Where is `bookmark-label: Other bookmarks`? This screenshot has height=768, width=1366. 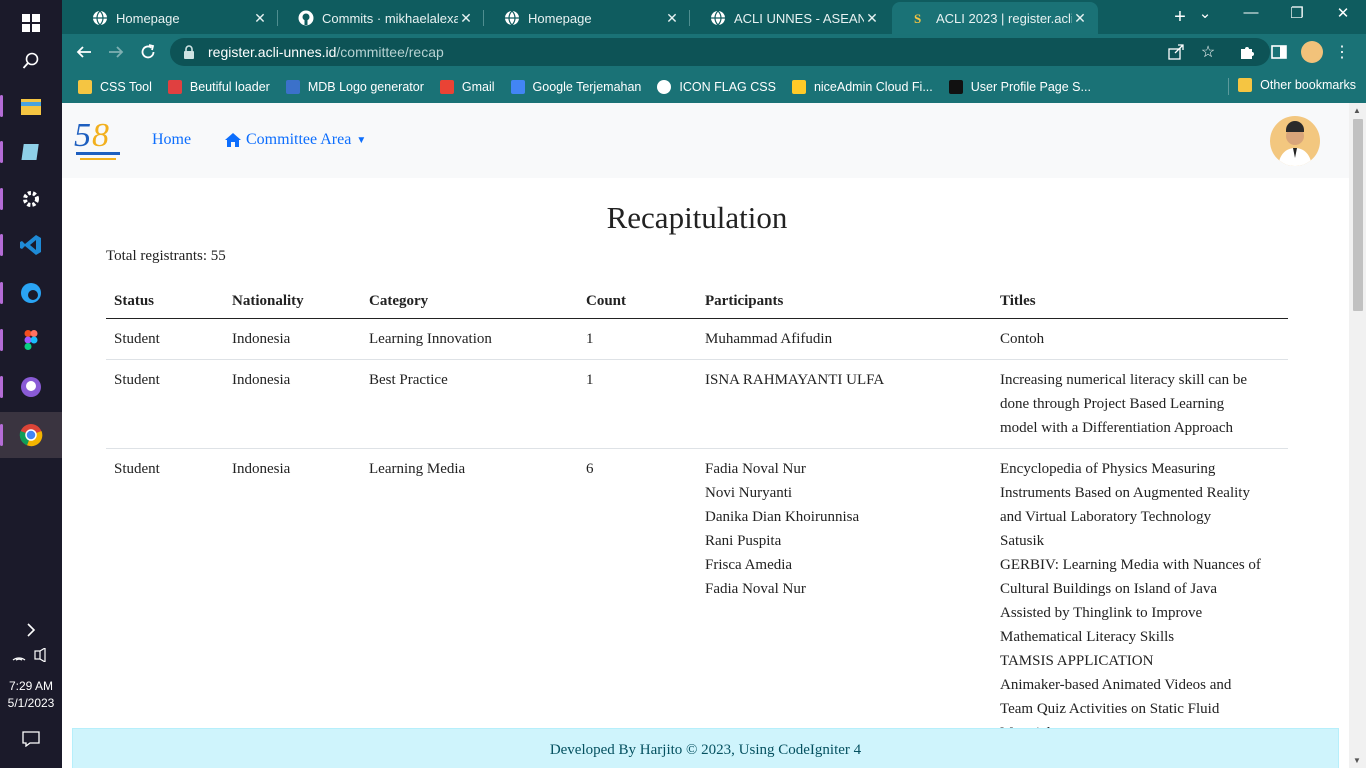 bookmark-label: Other bookmarks is located at coordinates (1308, 85).